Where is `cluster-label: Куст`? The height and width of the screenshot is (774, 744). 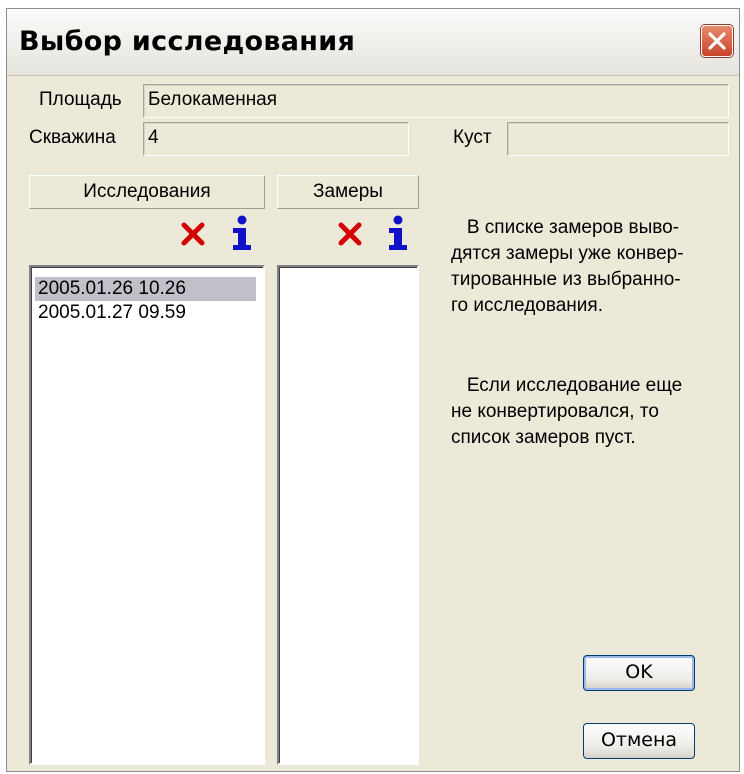
cluster-label: Куст is located at coordinates (472, 137).